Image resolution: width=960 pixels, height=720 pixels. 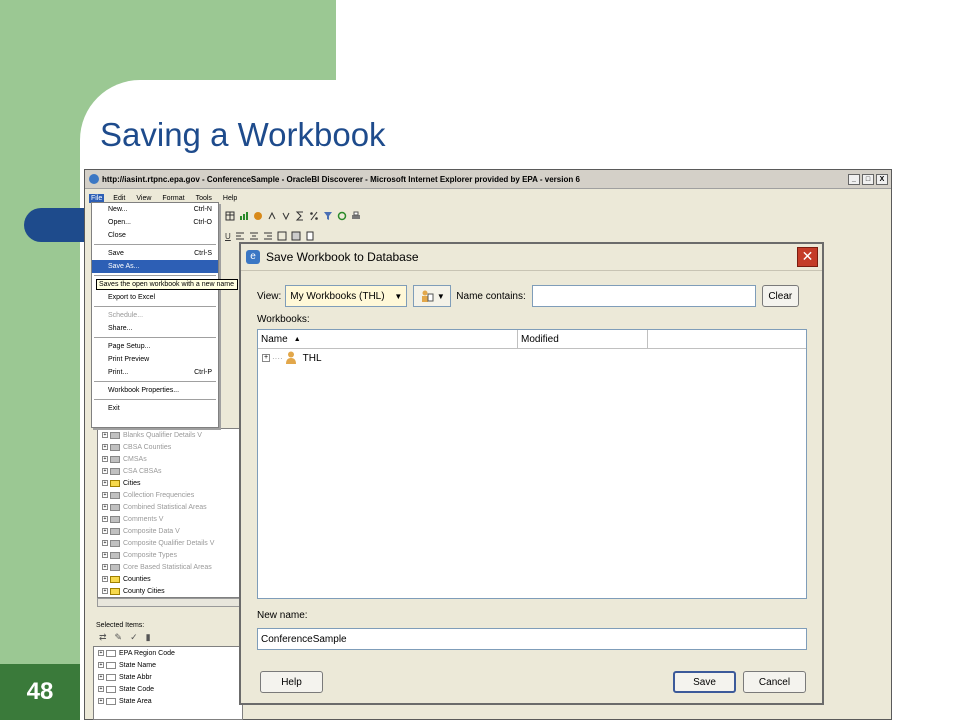 What do you see at coordinates (774, 682) in the screenshot?
I see `cancel-button: Cancel` at bounding box center [774, 682].